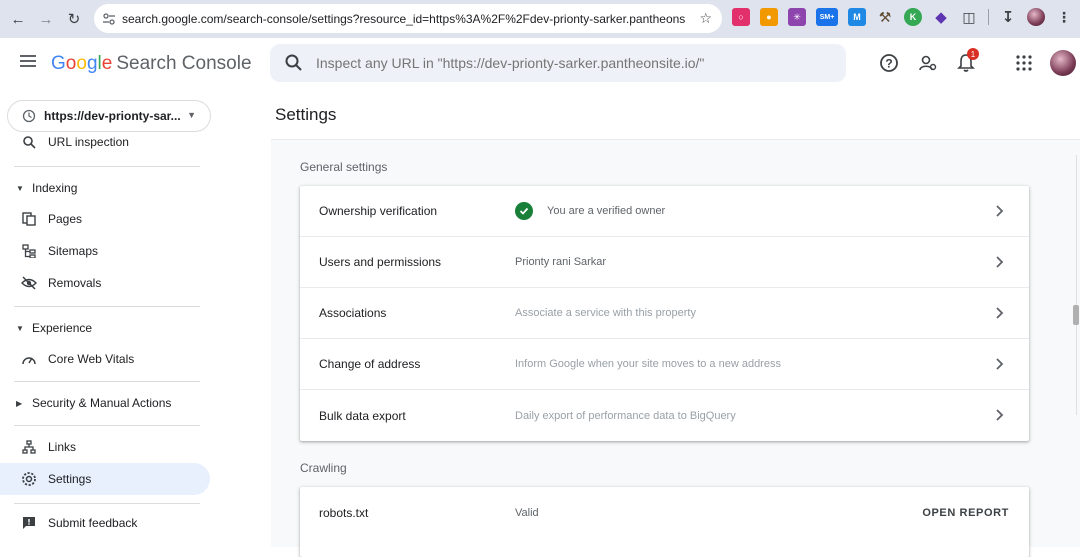 The image size is (1080, 557). Describe the element at coordinates (885, 17) in the screenshot. I see `tools-icon: ⚒` at that location.